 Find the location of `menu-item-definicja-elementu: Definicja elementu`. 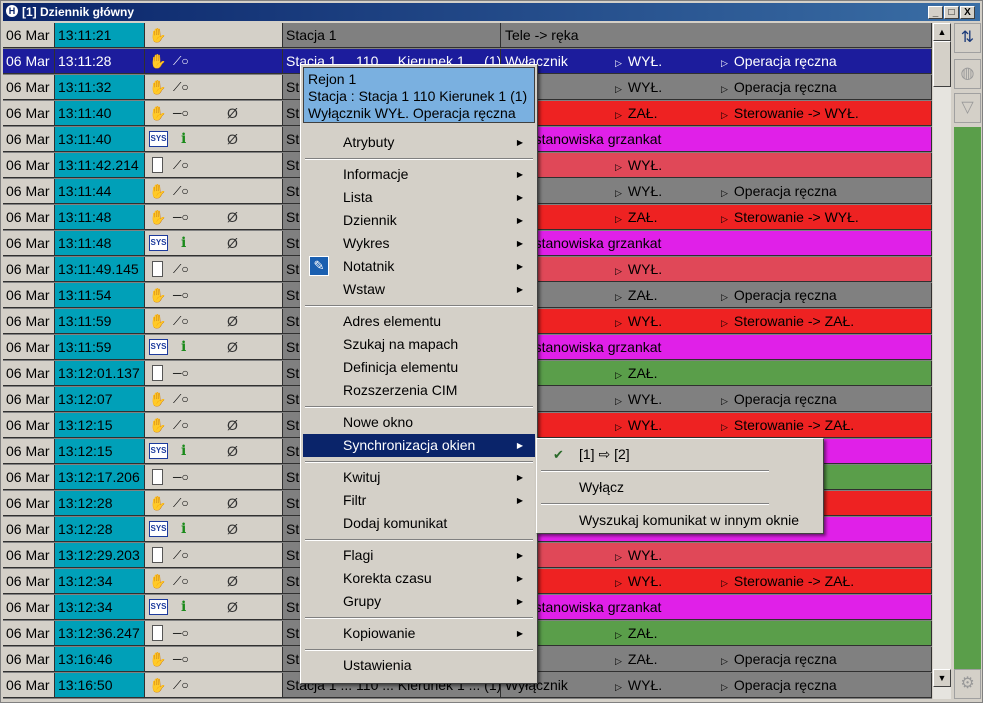

menu-item-definicja-elementu: Definicja elementu is located at coordinates (419, 367).